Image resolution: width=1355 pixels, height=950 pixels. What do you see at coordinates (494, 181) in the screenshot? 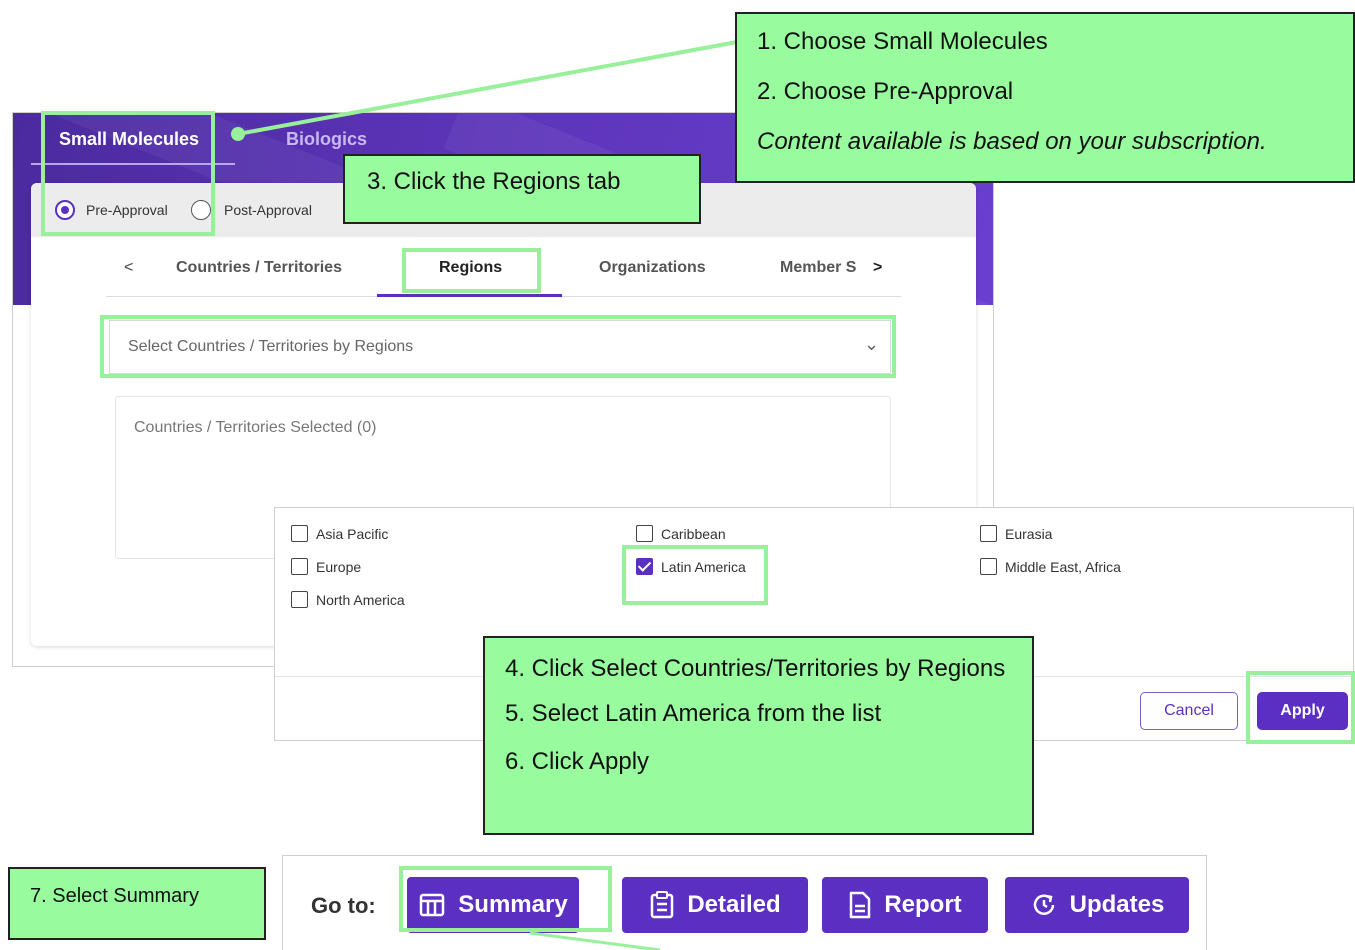
I see `callout-step3-text: 3. Click the Regions tab` at bounding box center [494, 181].